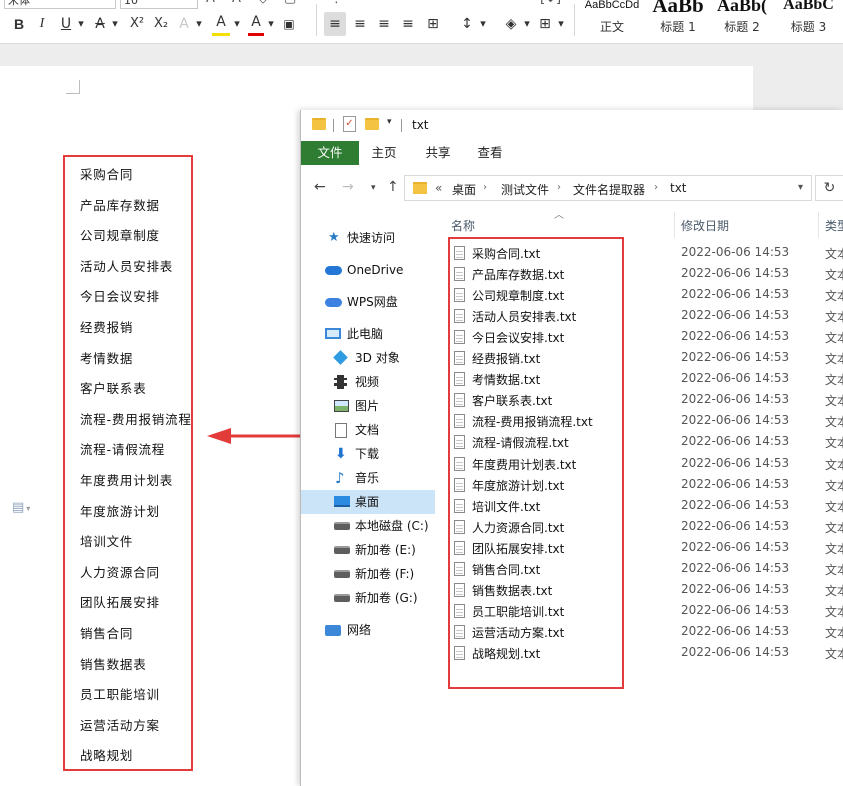 The image size is (843, 786). What do you see at coordinates (438, 188) in the screenshot?
I see `breadcrumb-overflow: «` at bounding box center [438, 188].